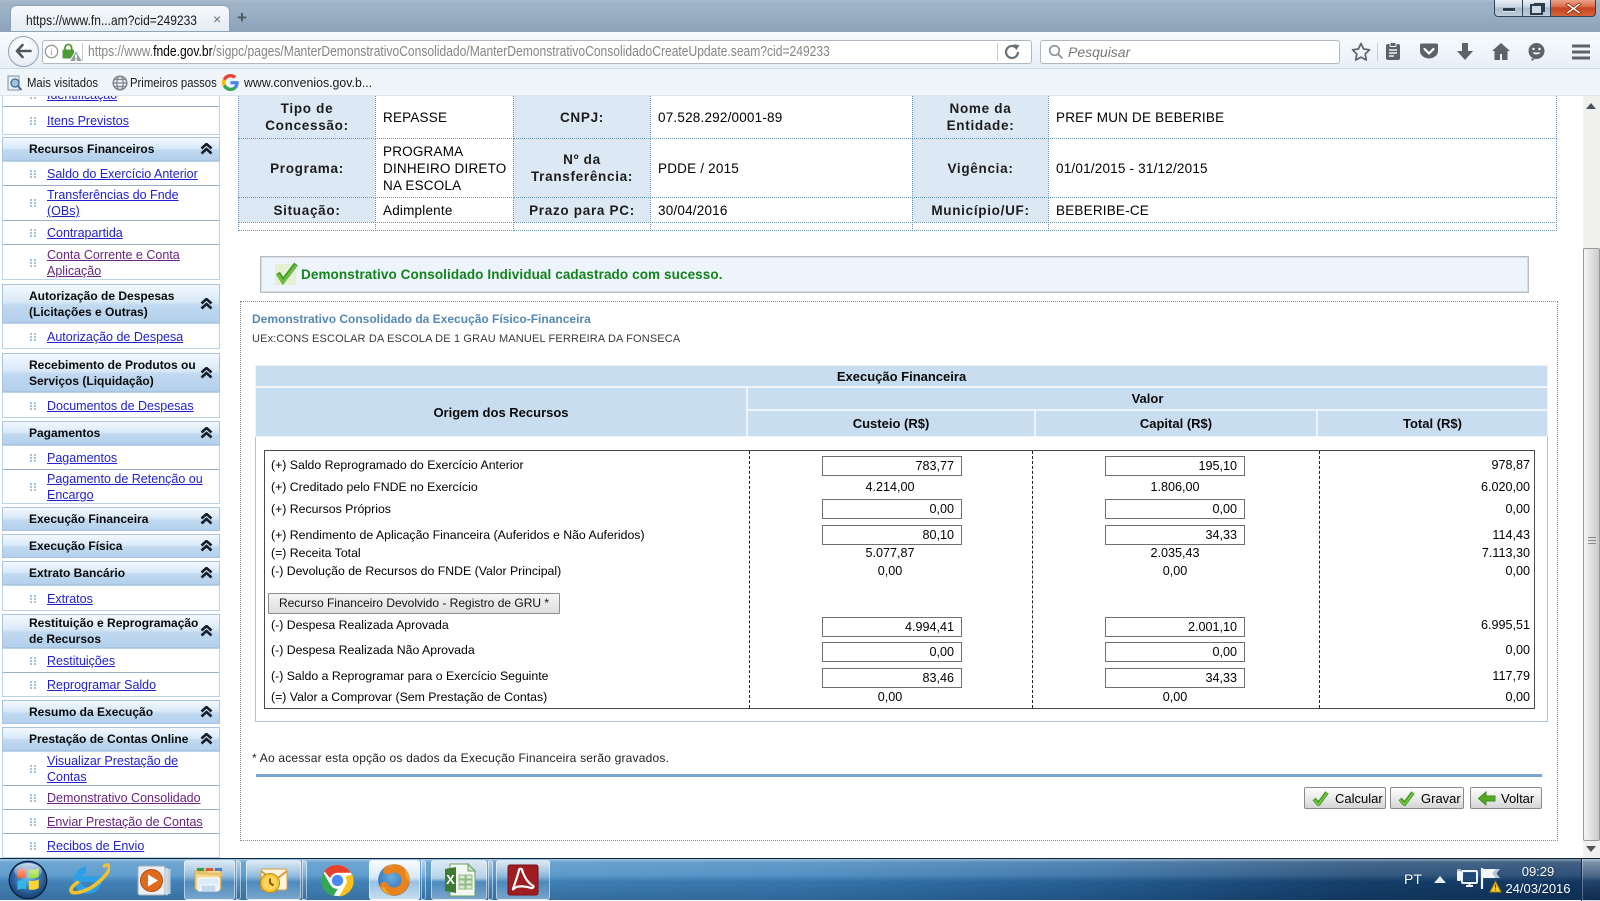 The image size is (1600, 901). Describe the element at coordinates (450, 879) in the screenshot. I see `svg-text: X` at that location.